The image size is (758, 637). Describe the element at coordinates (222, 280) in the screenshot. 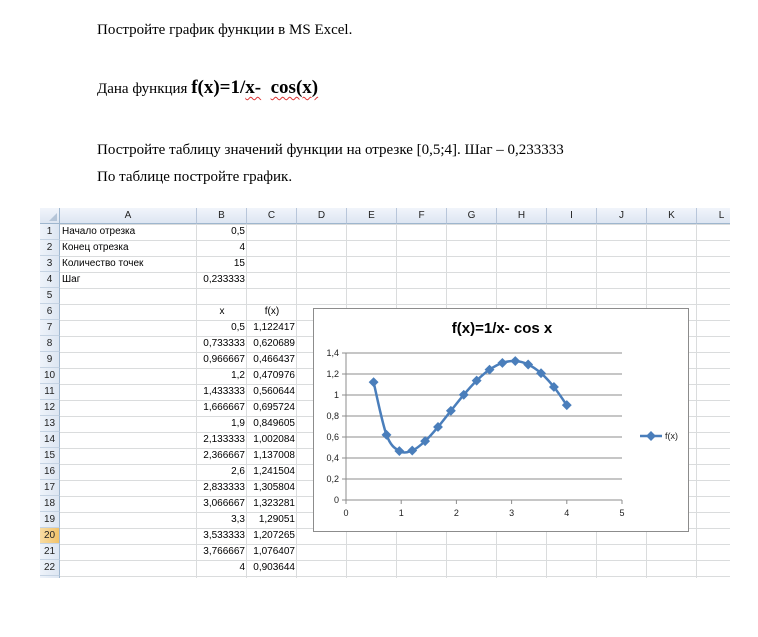

I see `param-value: 0,233333` at that location.